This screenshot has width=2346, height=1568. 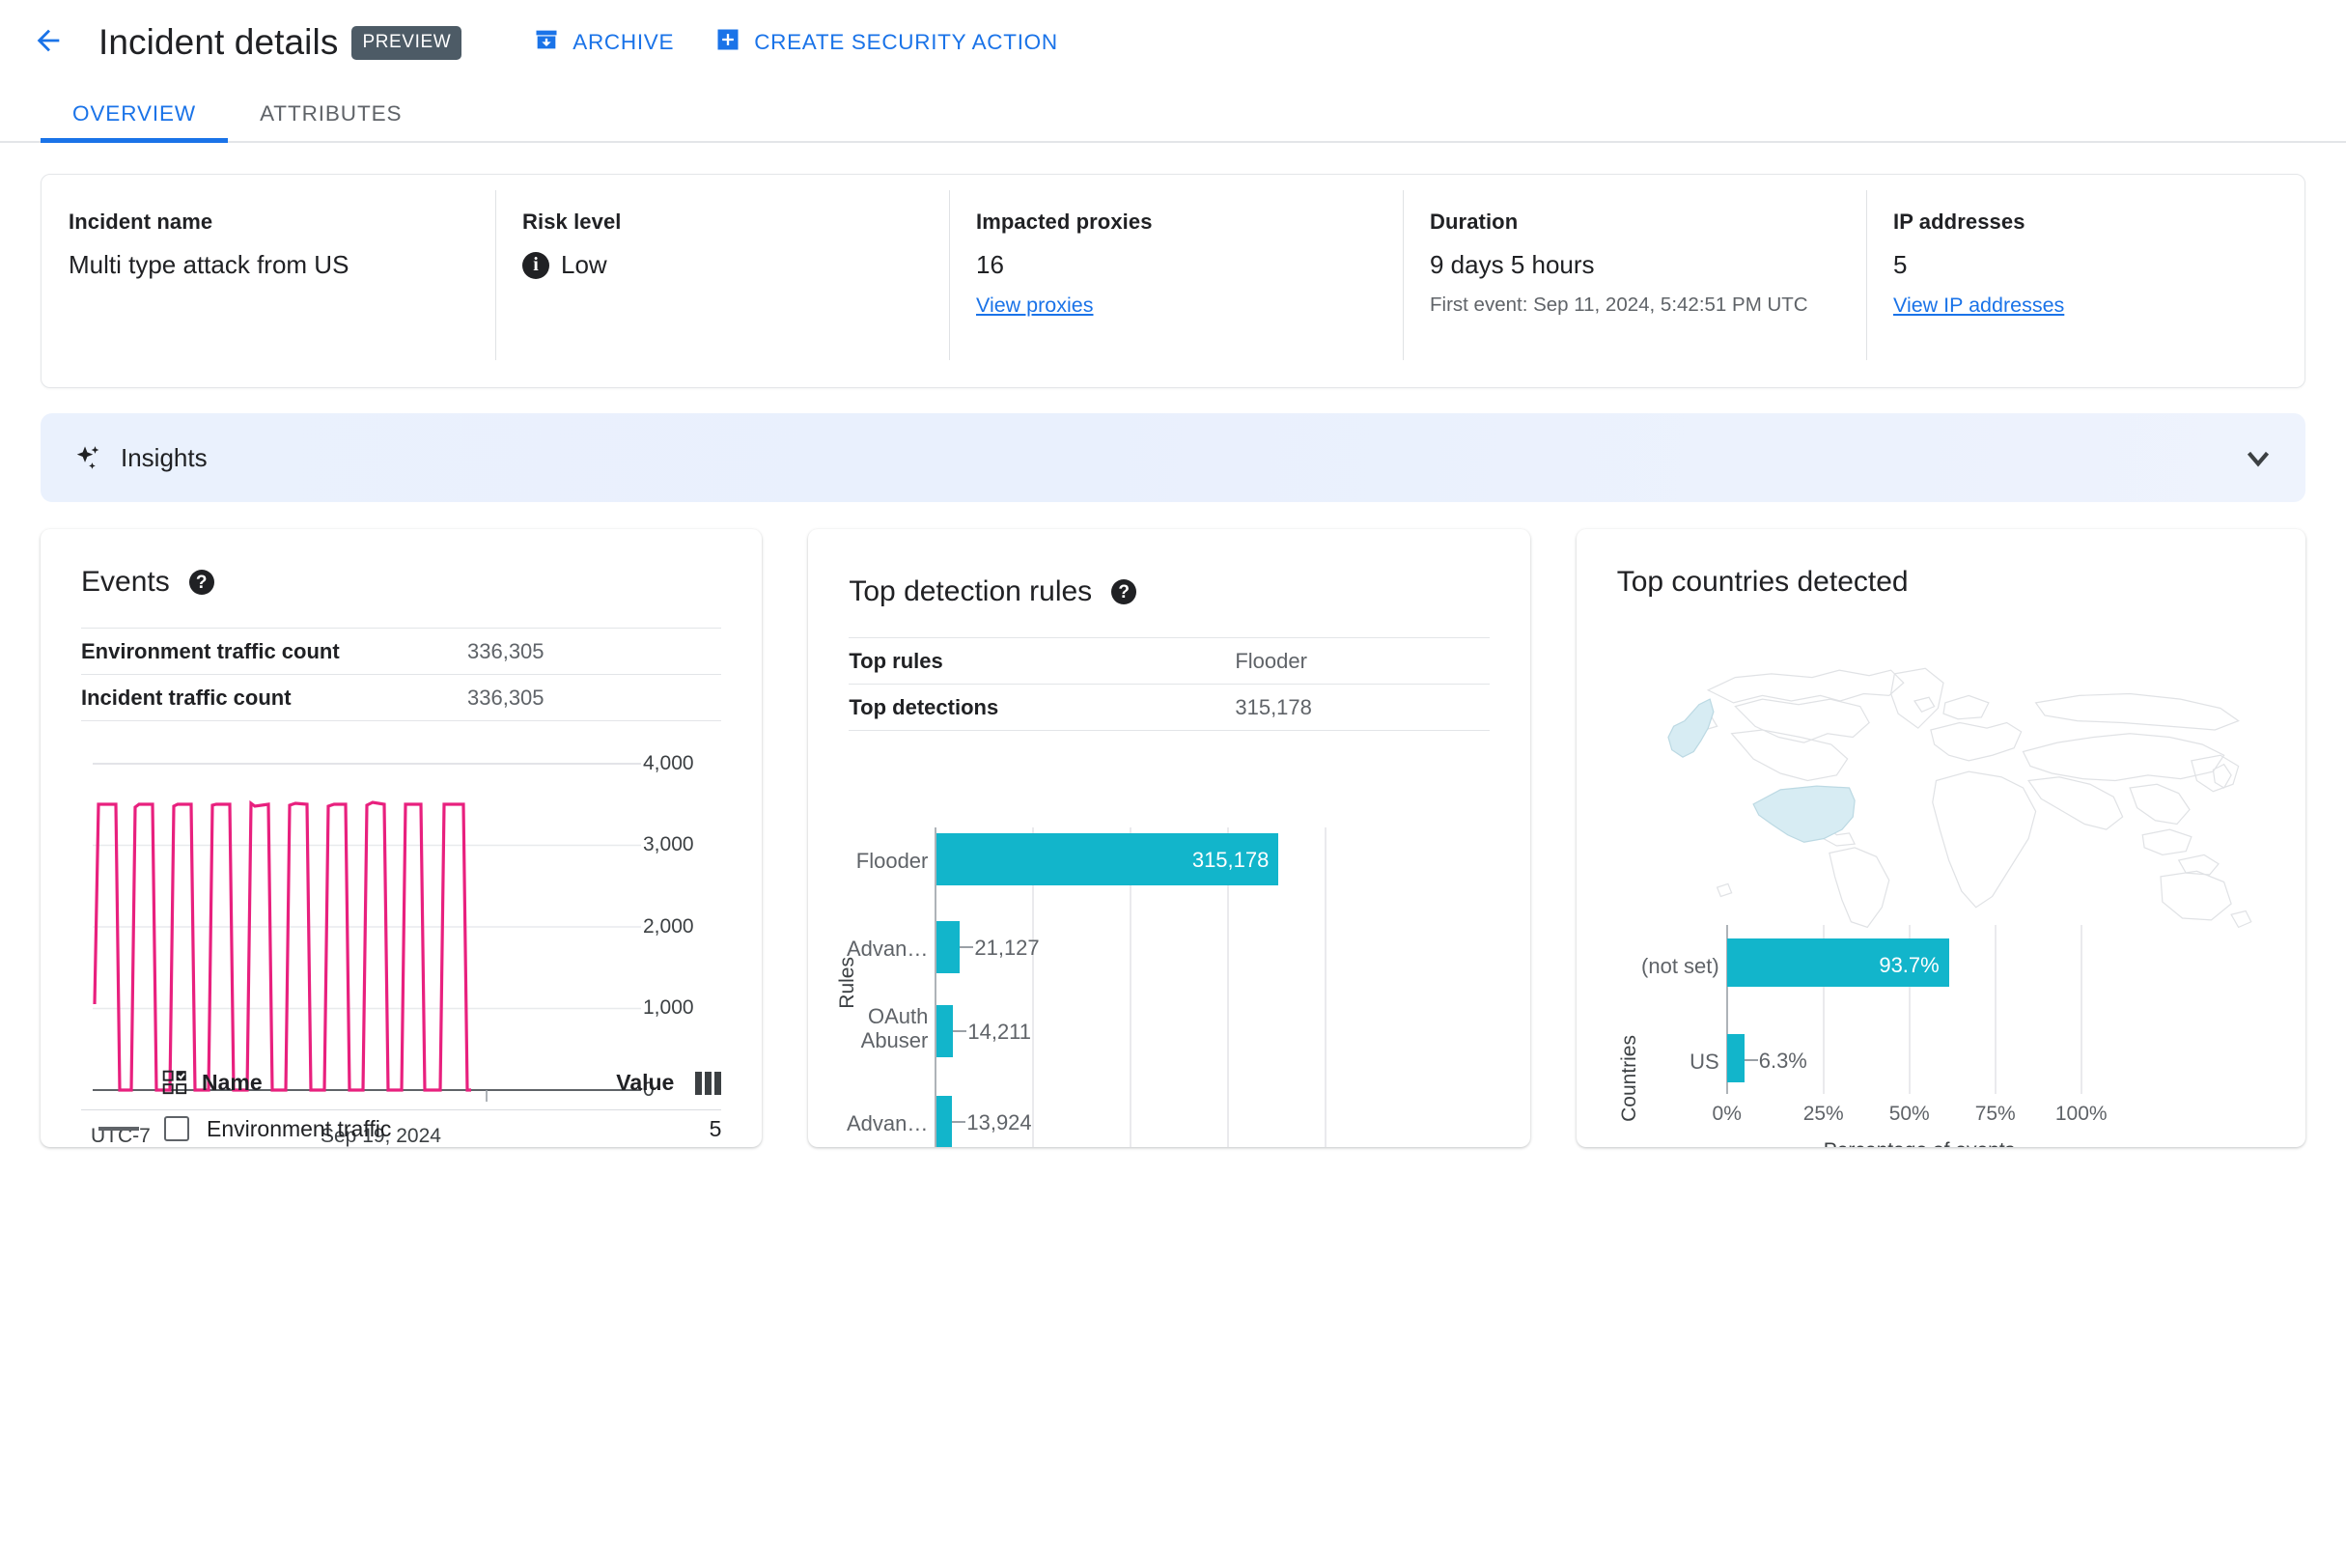 What do you see at coordinates (1978, 306) in the screenshot?
I see `view-ip-addresses-link: View IP addresses` at bounding box center [1978, 306].